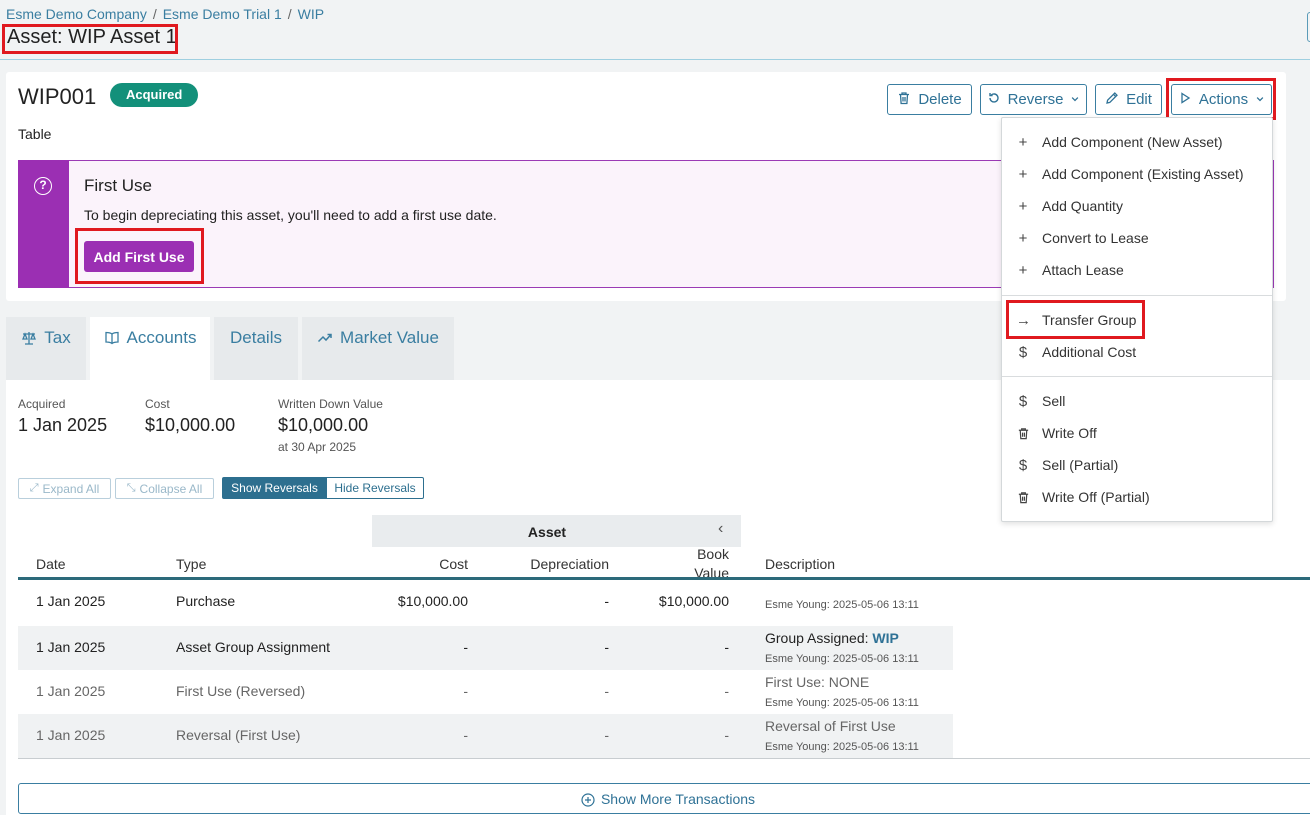  What do you see at coordinates (1141, 320) in the screenshot?
I see `menu-item-transfer-group: → Transfer Group` at bounding box center [1141, 320].